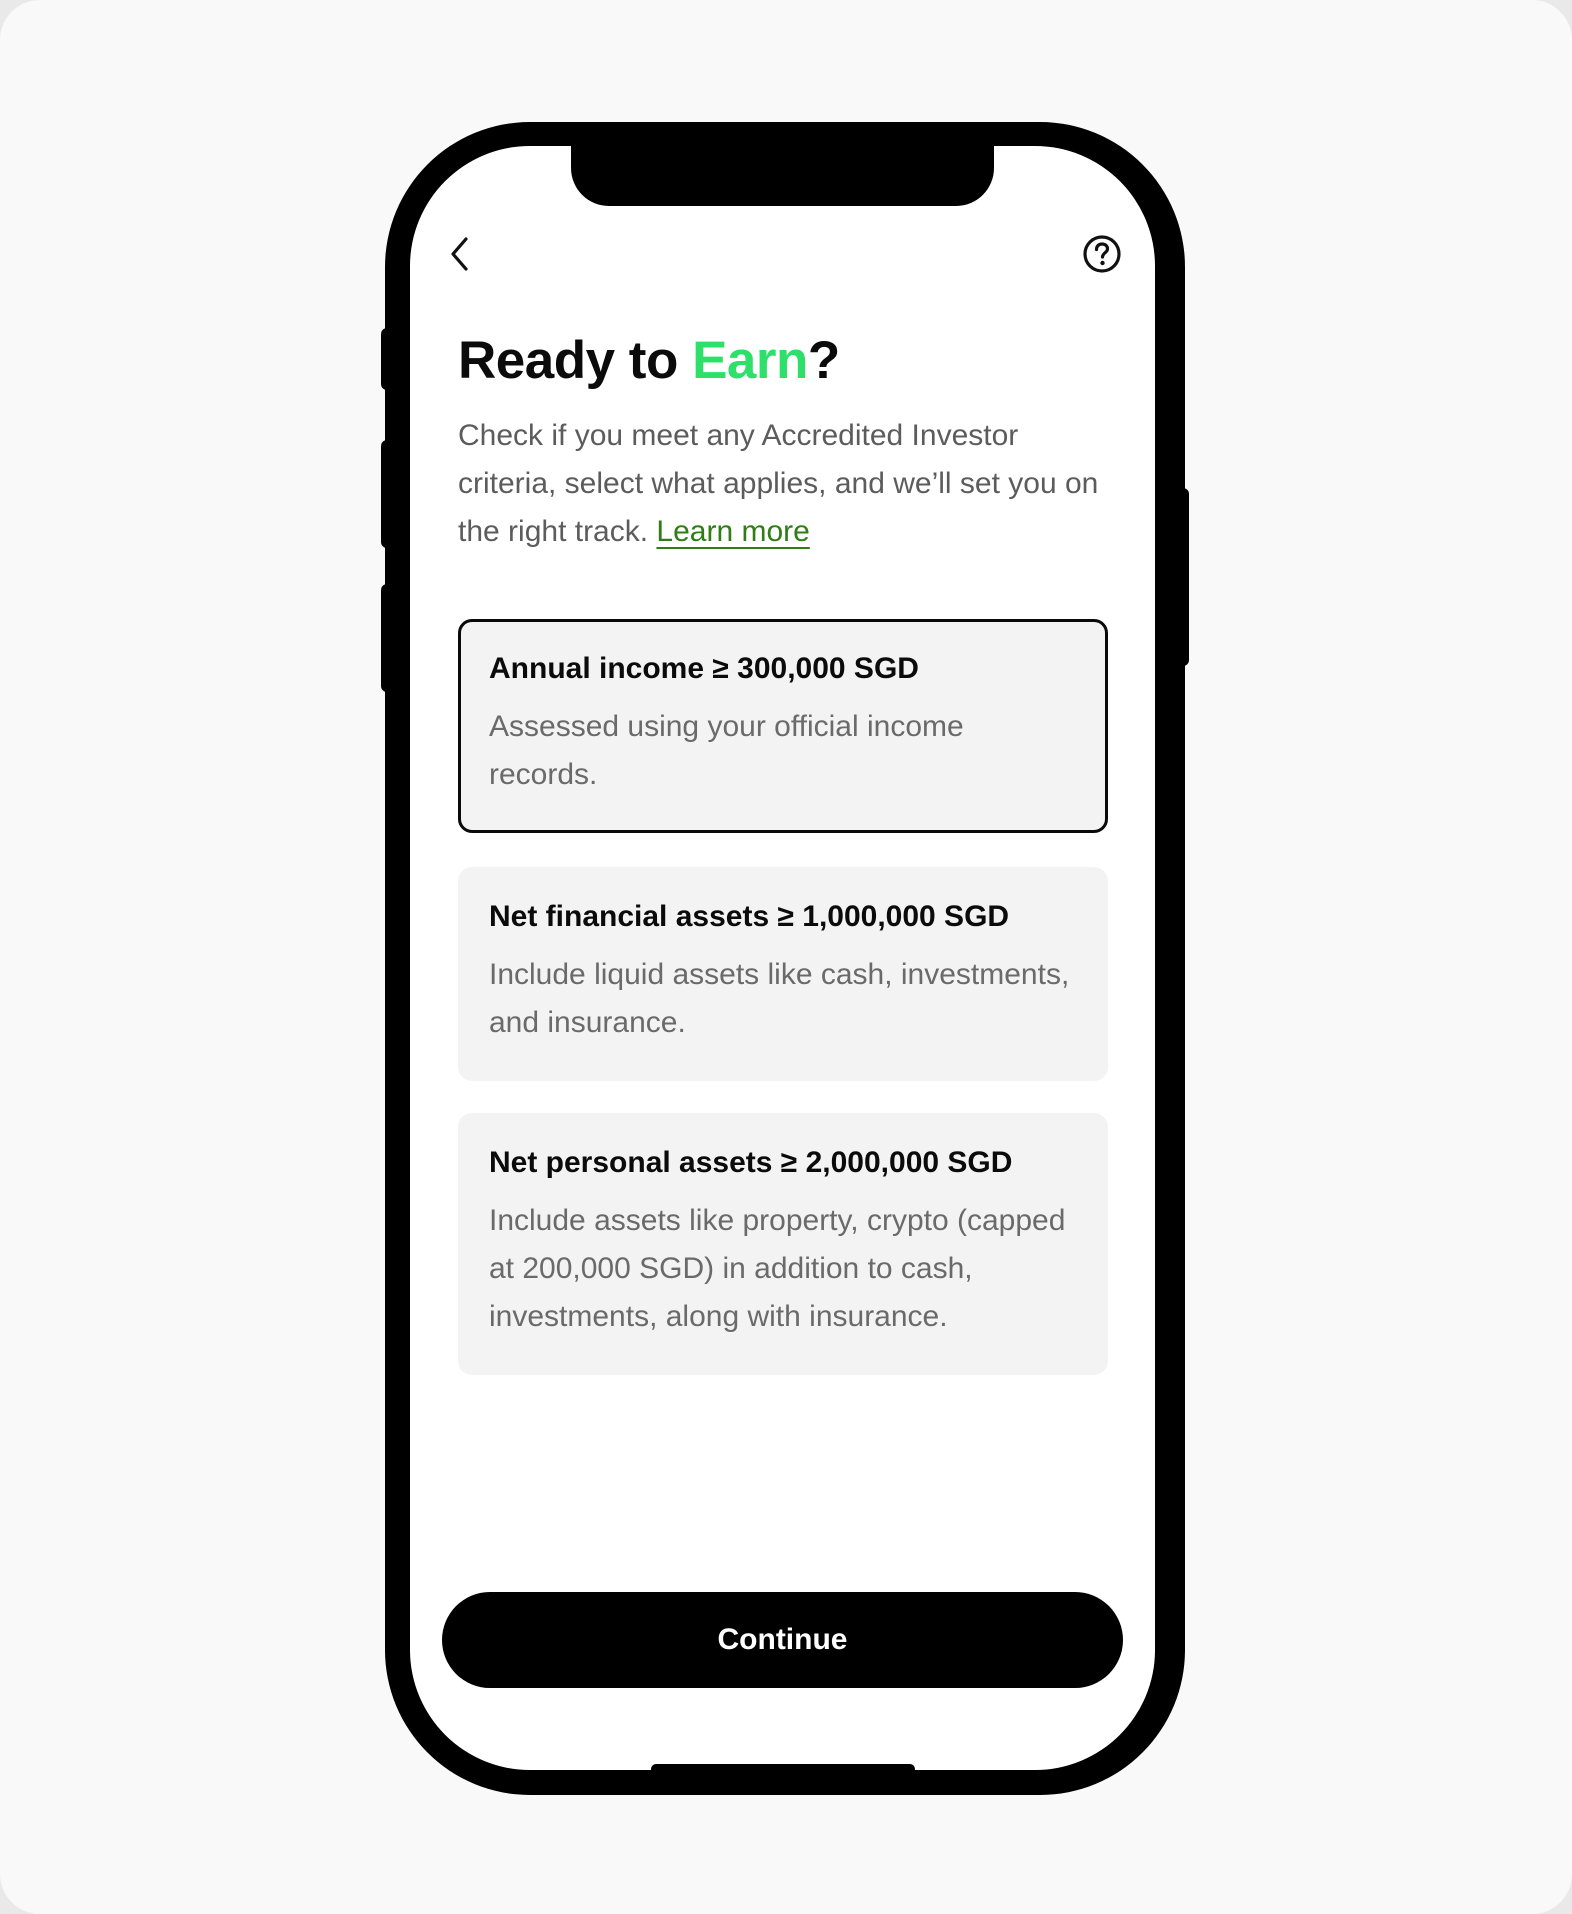 The width and height of the screenshot is (1572, 1914). I want to click on title-prefix: Ready to, so click(575, 360).